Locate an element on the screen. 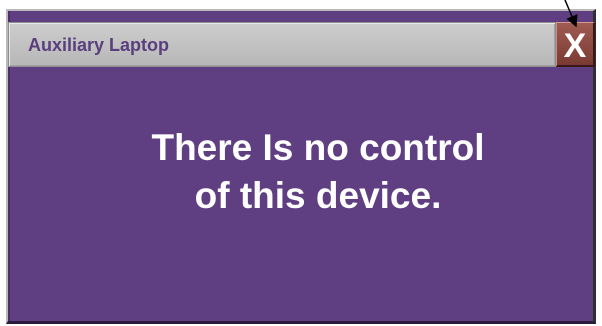 Image resolution: width=602 pixels, height=326 pixels. close-button: X is located at coordinates (575, 44).